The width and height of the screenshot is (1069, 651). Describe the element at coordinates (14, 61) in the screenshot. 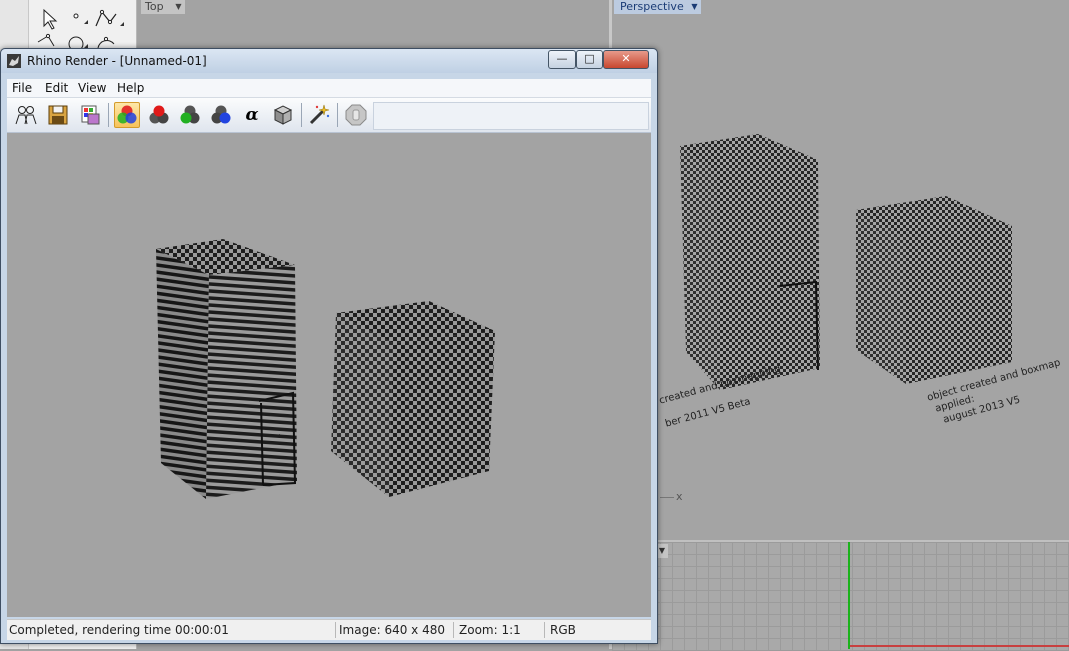

I see `rhino-app-icon` at that location.